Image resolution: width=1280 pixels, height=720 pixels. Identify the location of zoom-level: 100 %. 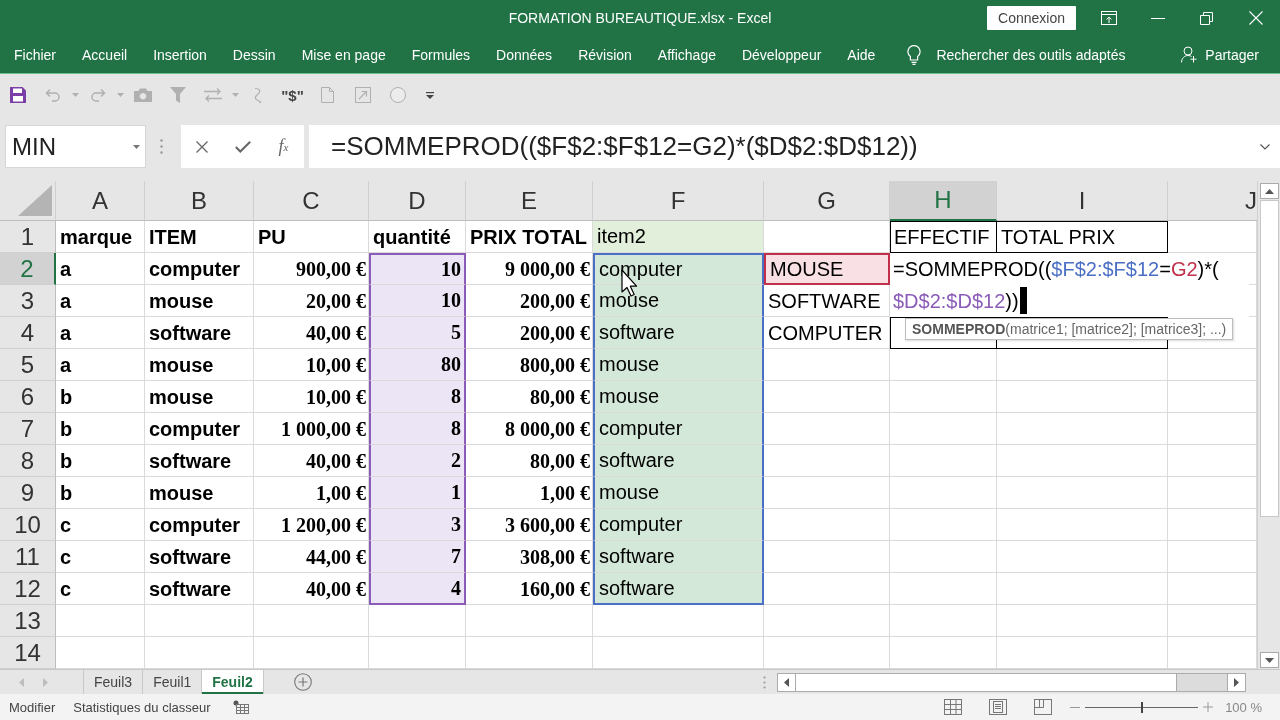
(1243, 707).